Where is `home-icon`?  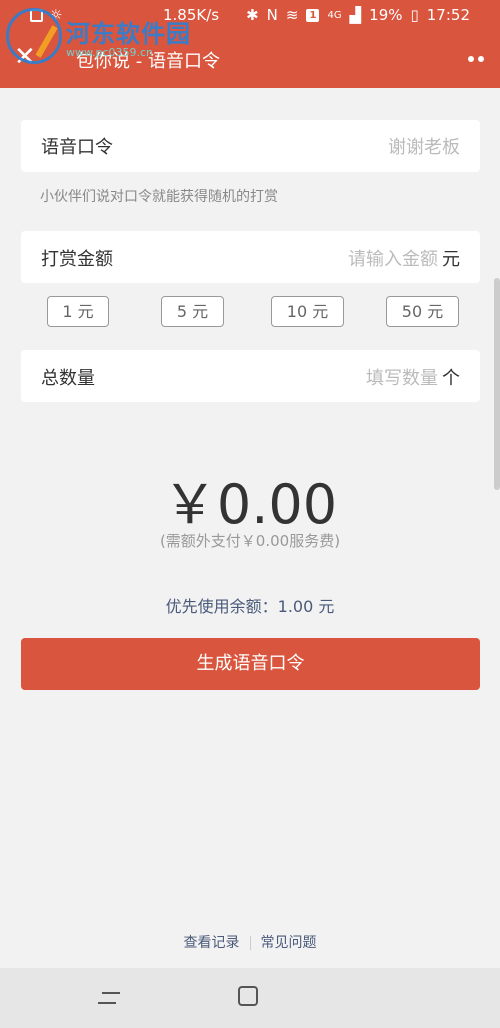
home-icon is located at coordinates (248, 996).